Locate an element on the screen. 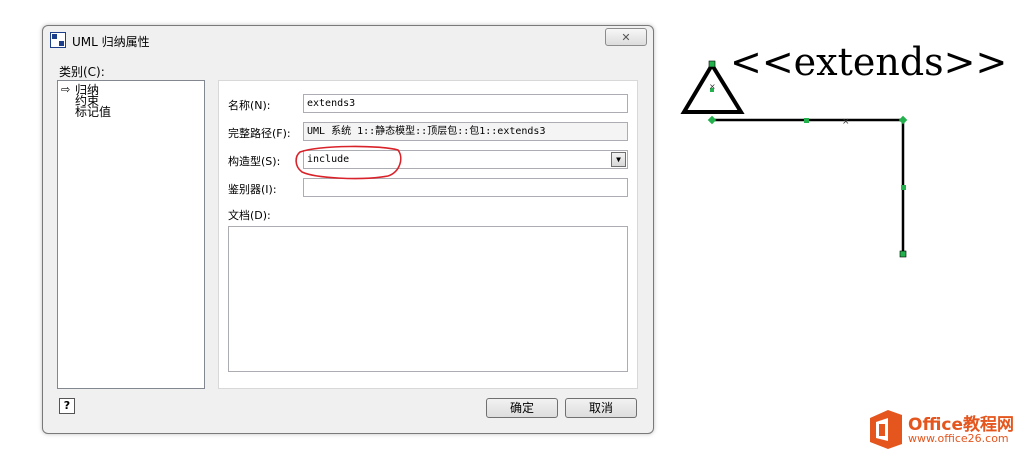 The height and width of the screenshot is (458, 1032). handle-top is located at coordinates (712, 64).